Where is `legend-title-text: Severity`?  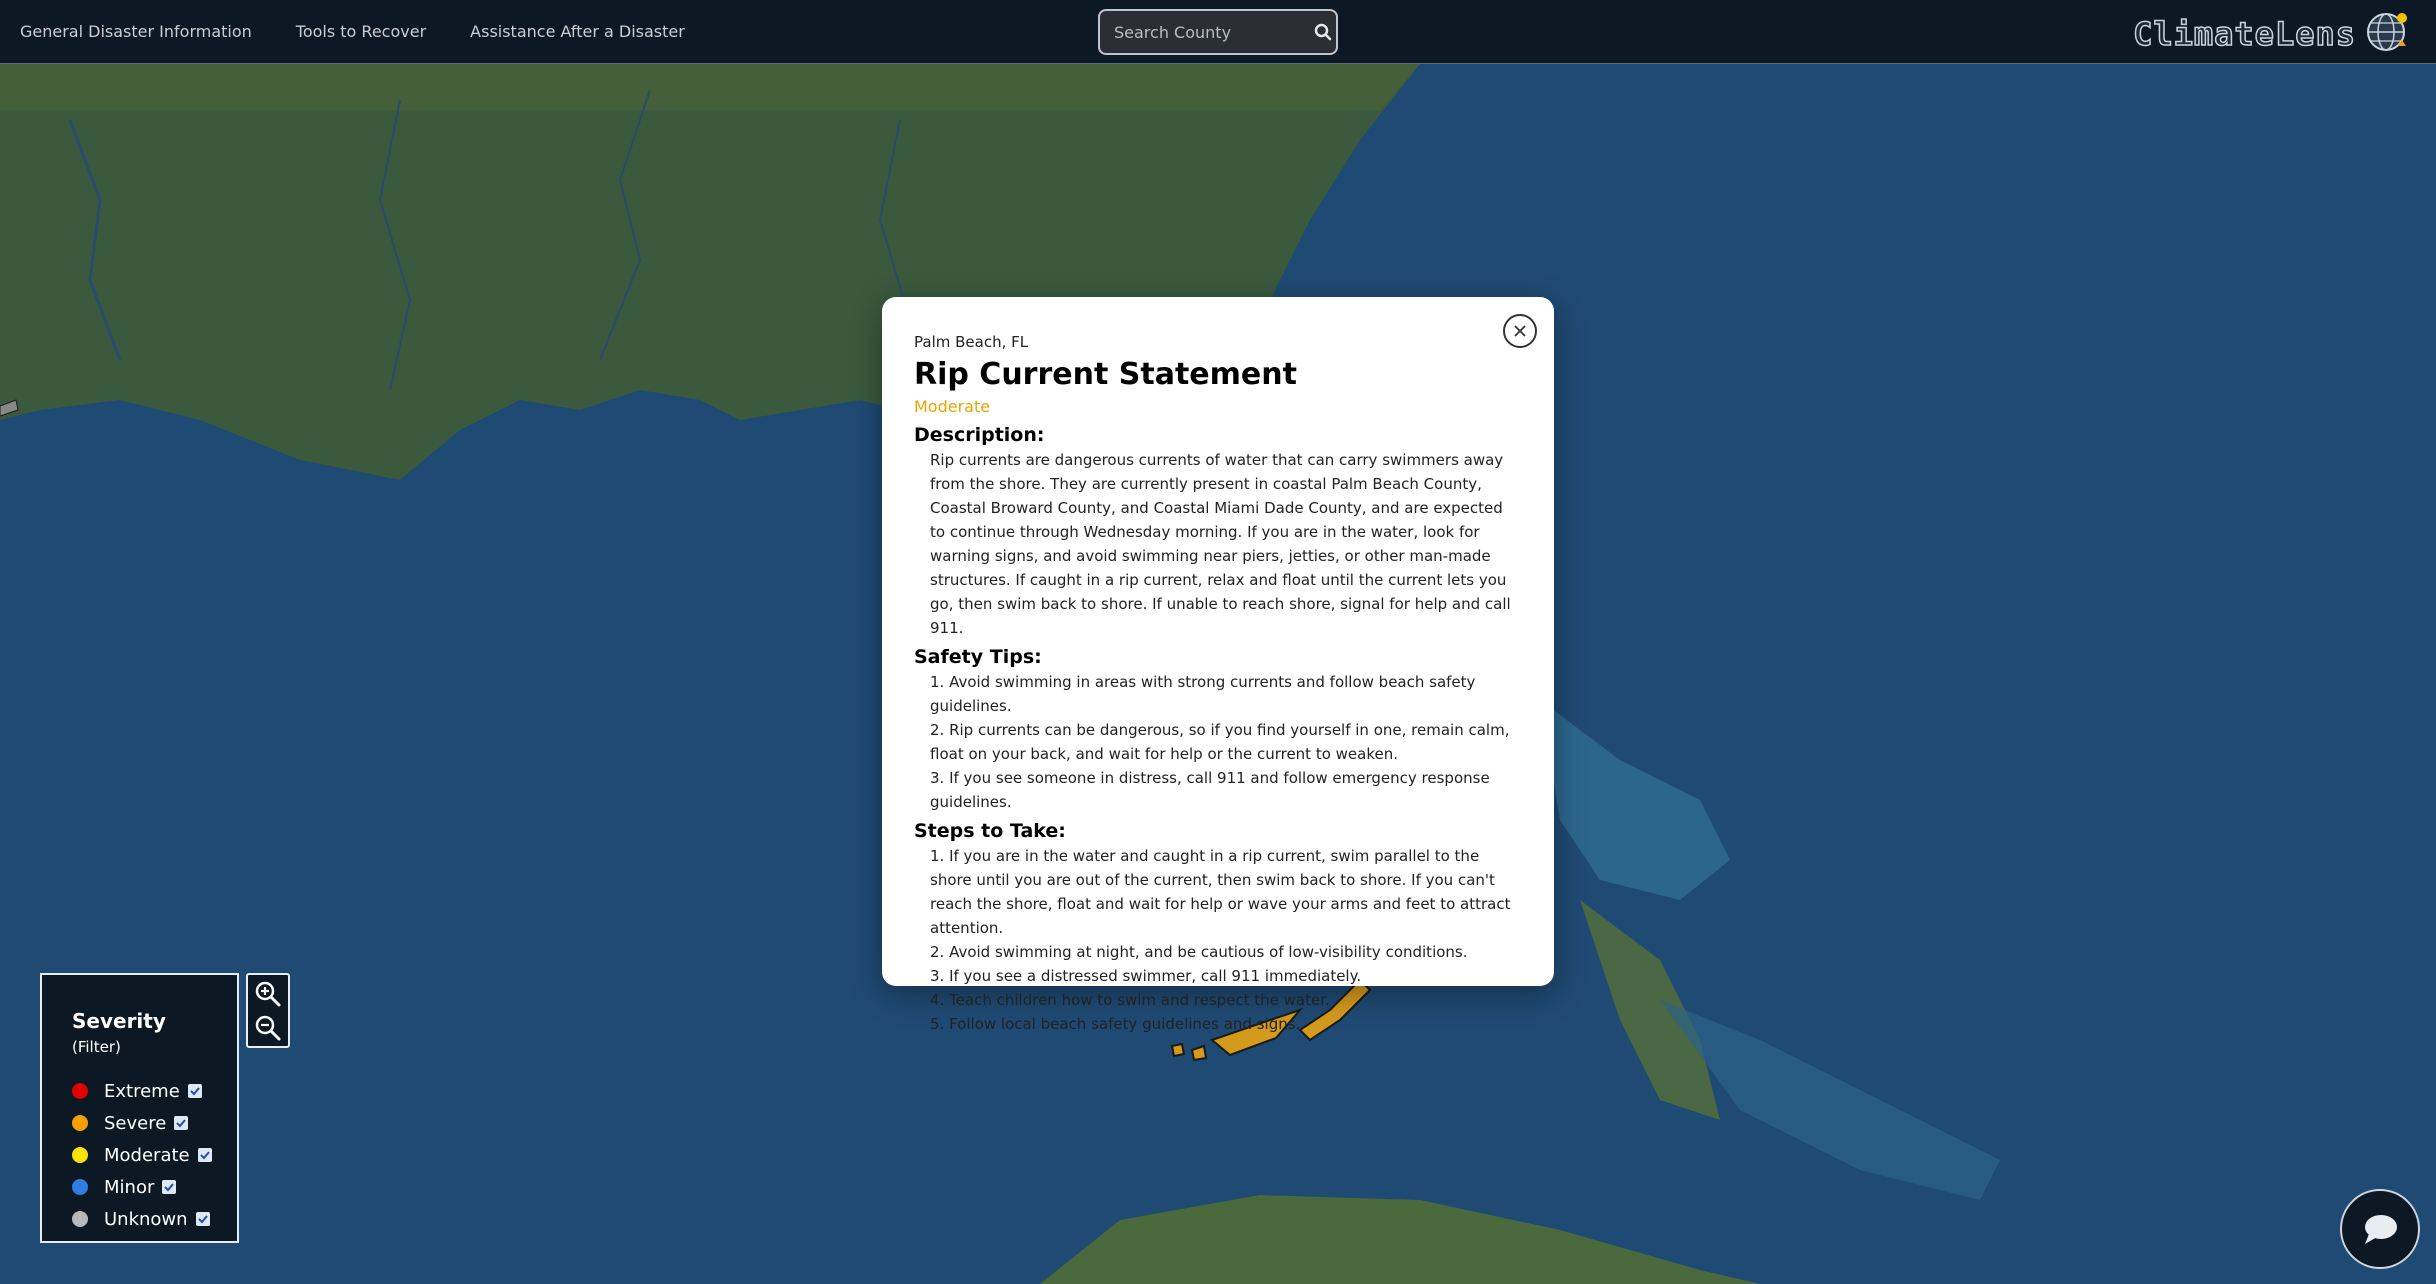
legend-title-text: Severity is located at coordinates (119, 1021).